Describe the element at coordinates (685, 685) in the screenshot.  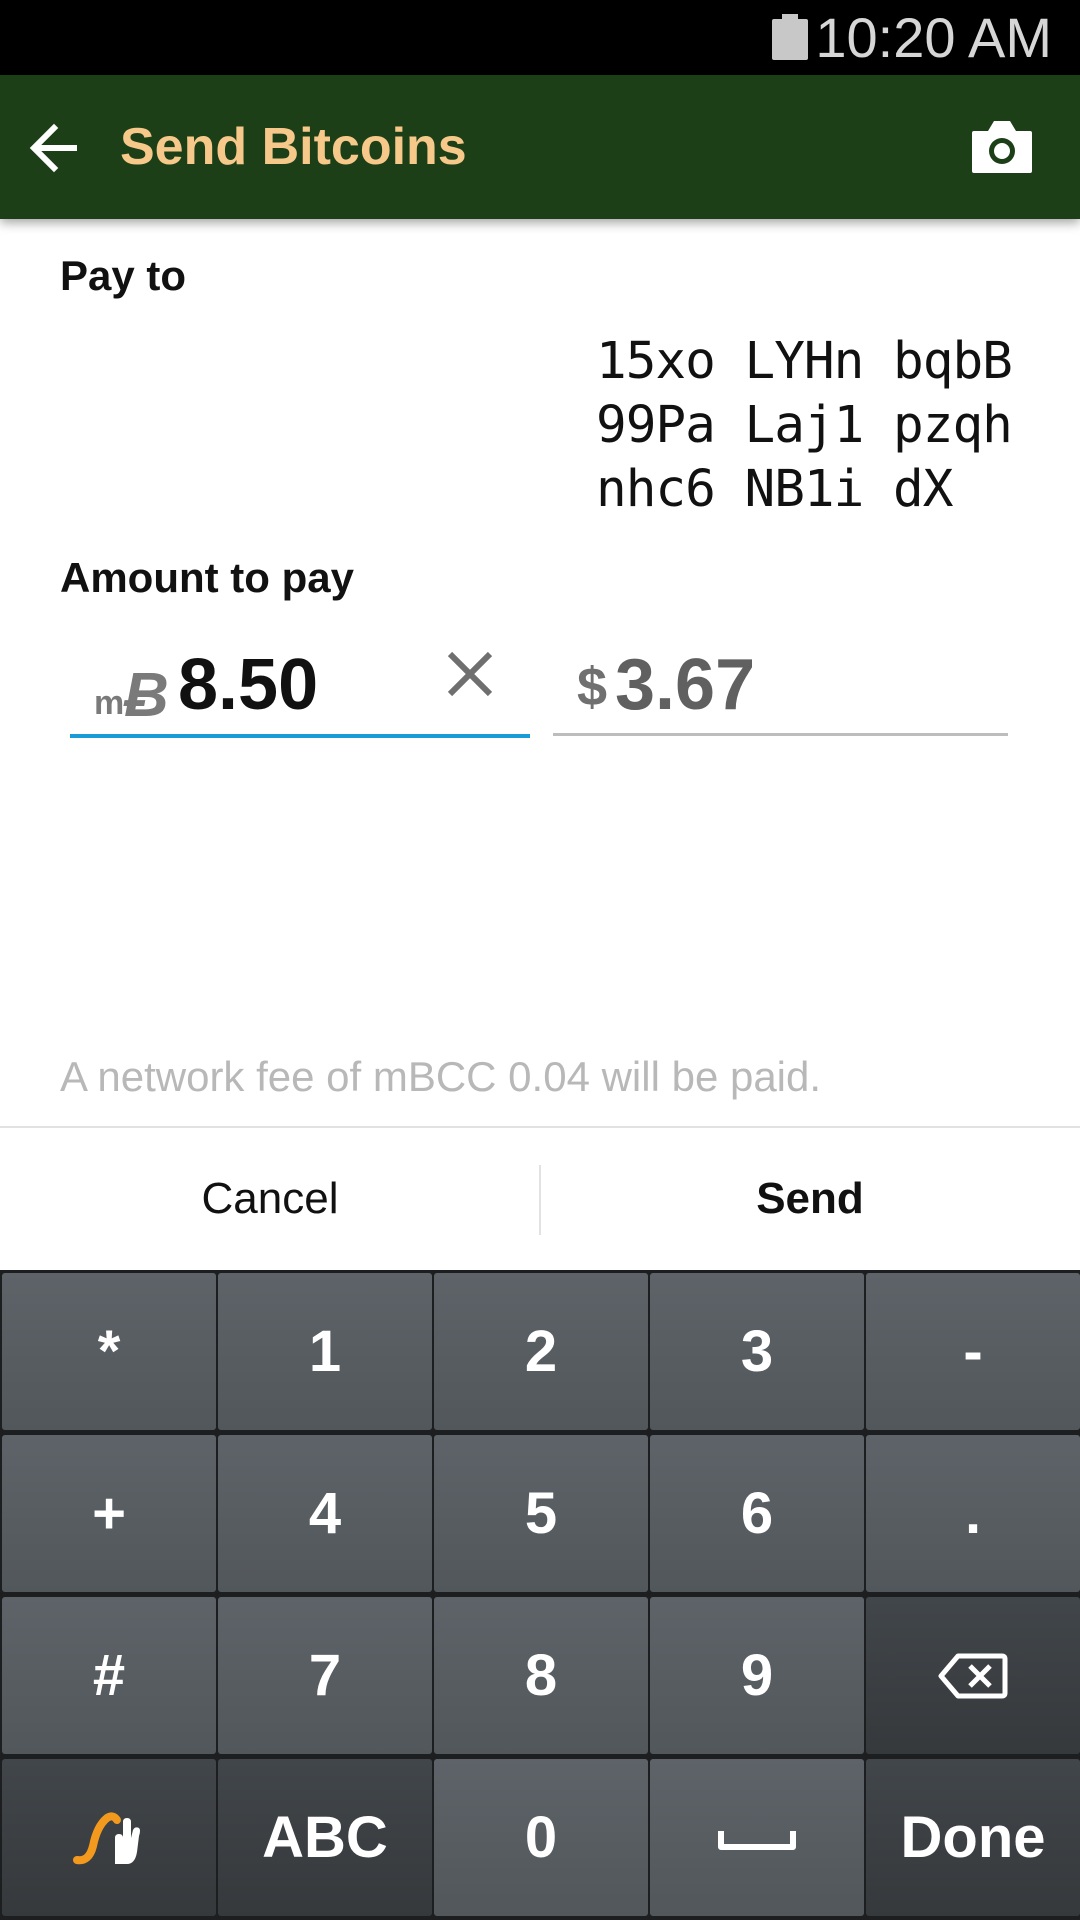
I see `fiat-amount-value: 3.67` at that location.